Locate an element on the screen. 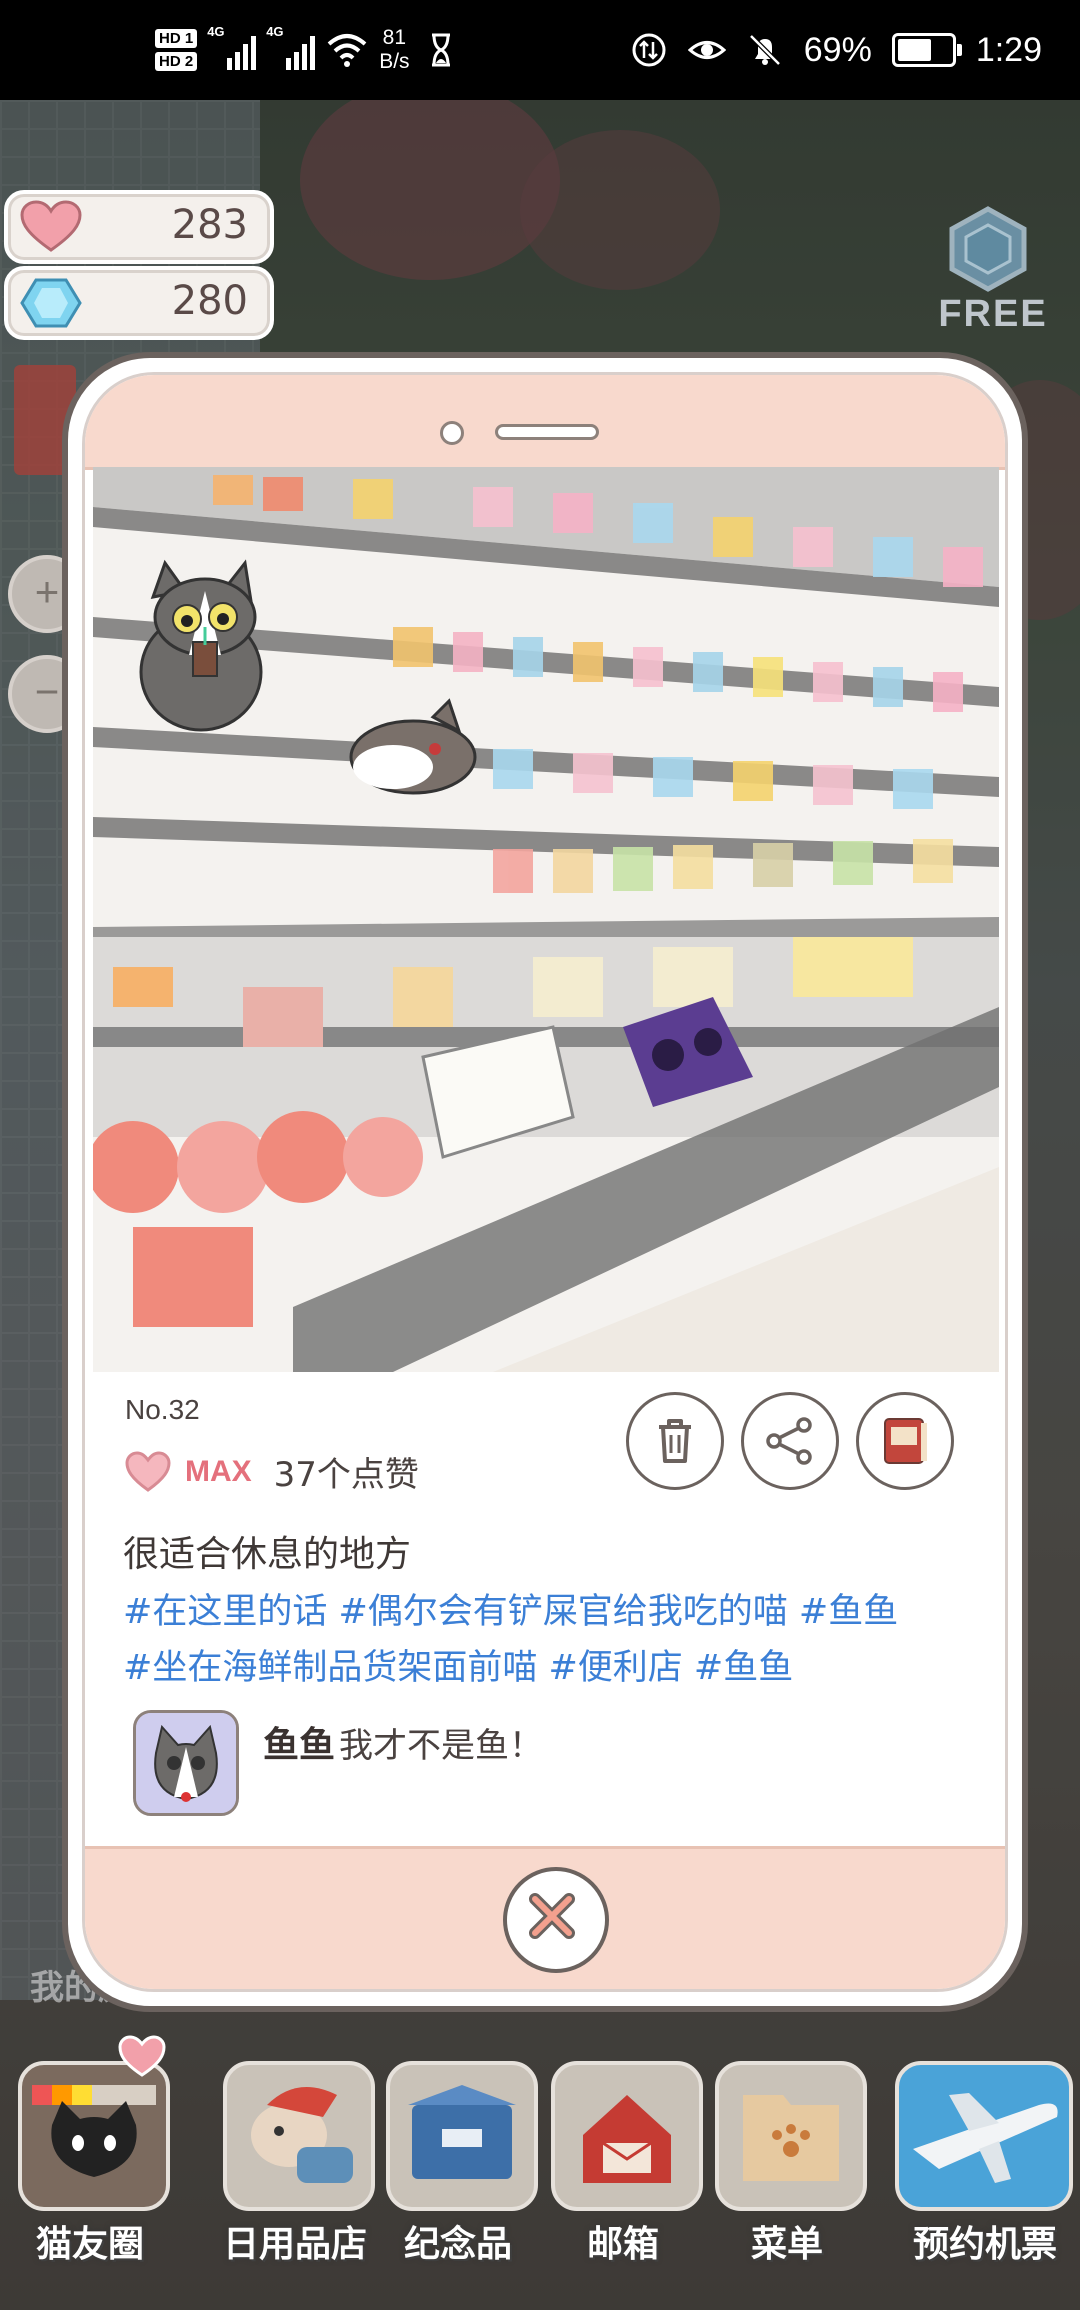 The image size is (1080, 2310). phone-bottom-bar is located at coordinates (545, 1917).